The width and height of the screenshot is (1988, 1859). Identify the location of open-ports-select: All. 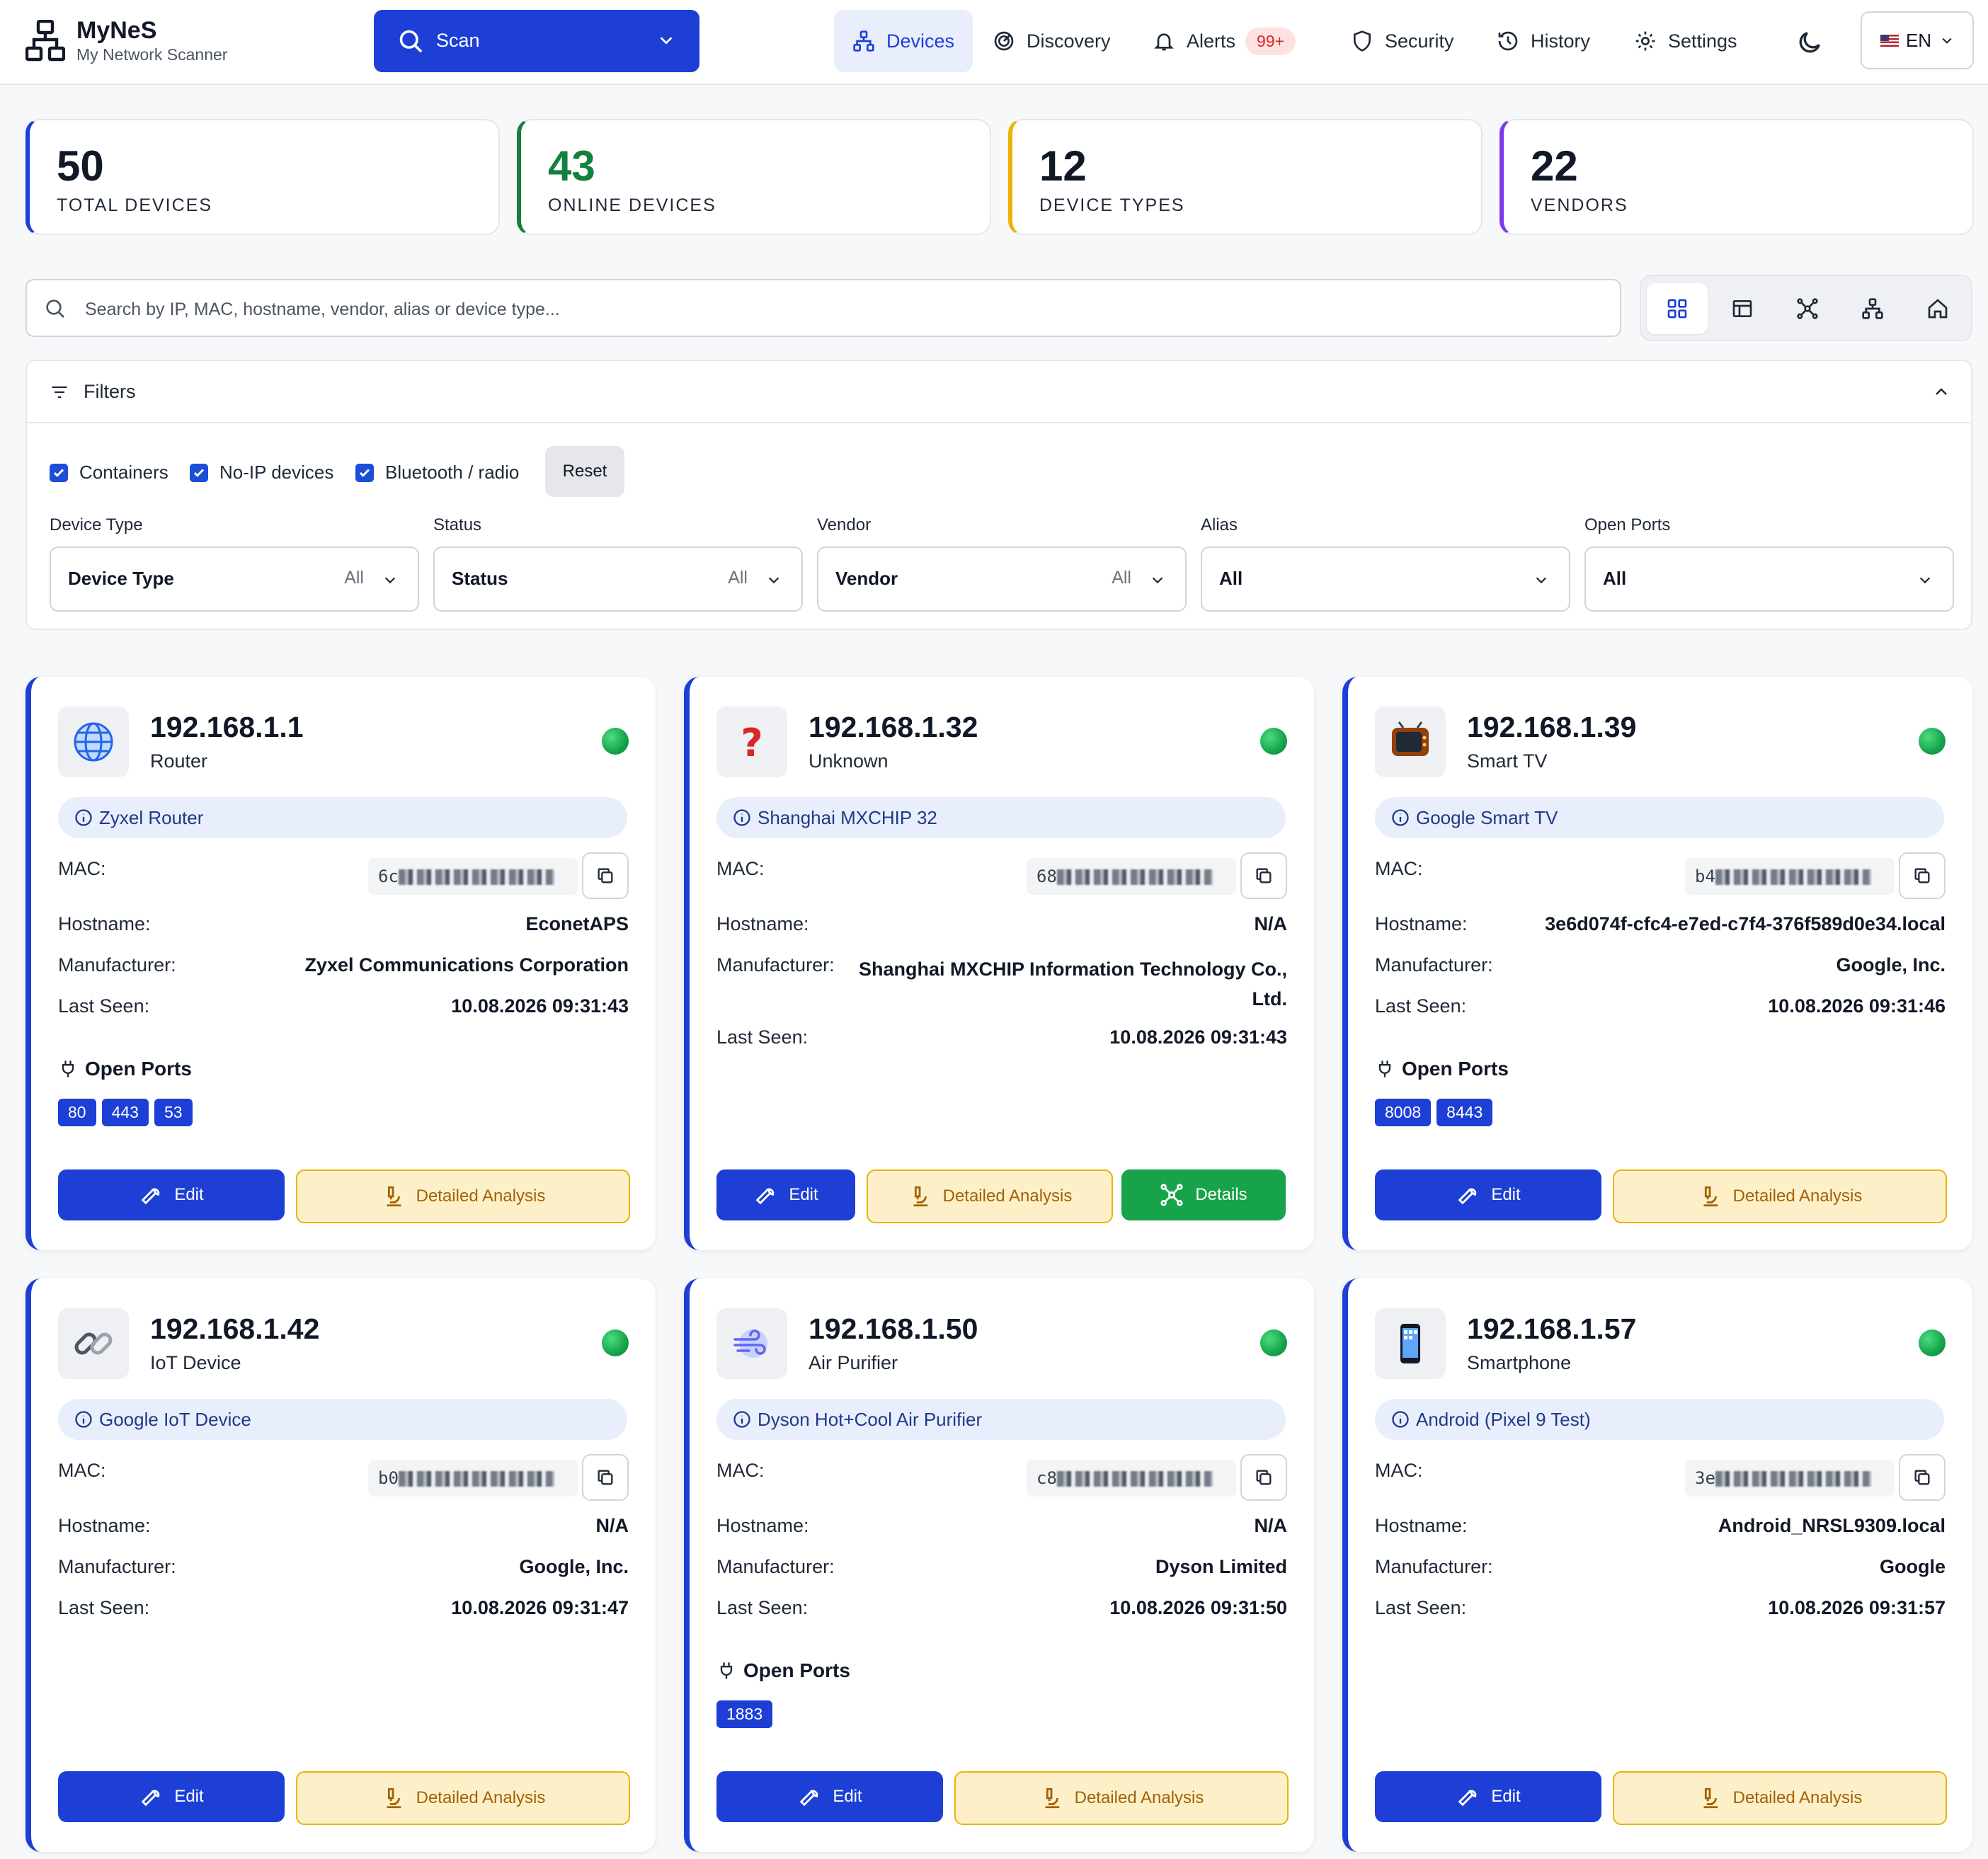
(1769, 579).